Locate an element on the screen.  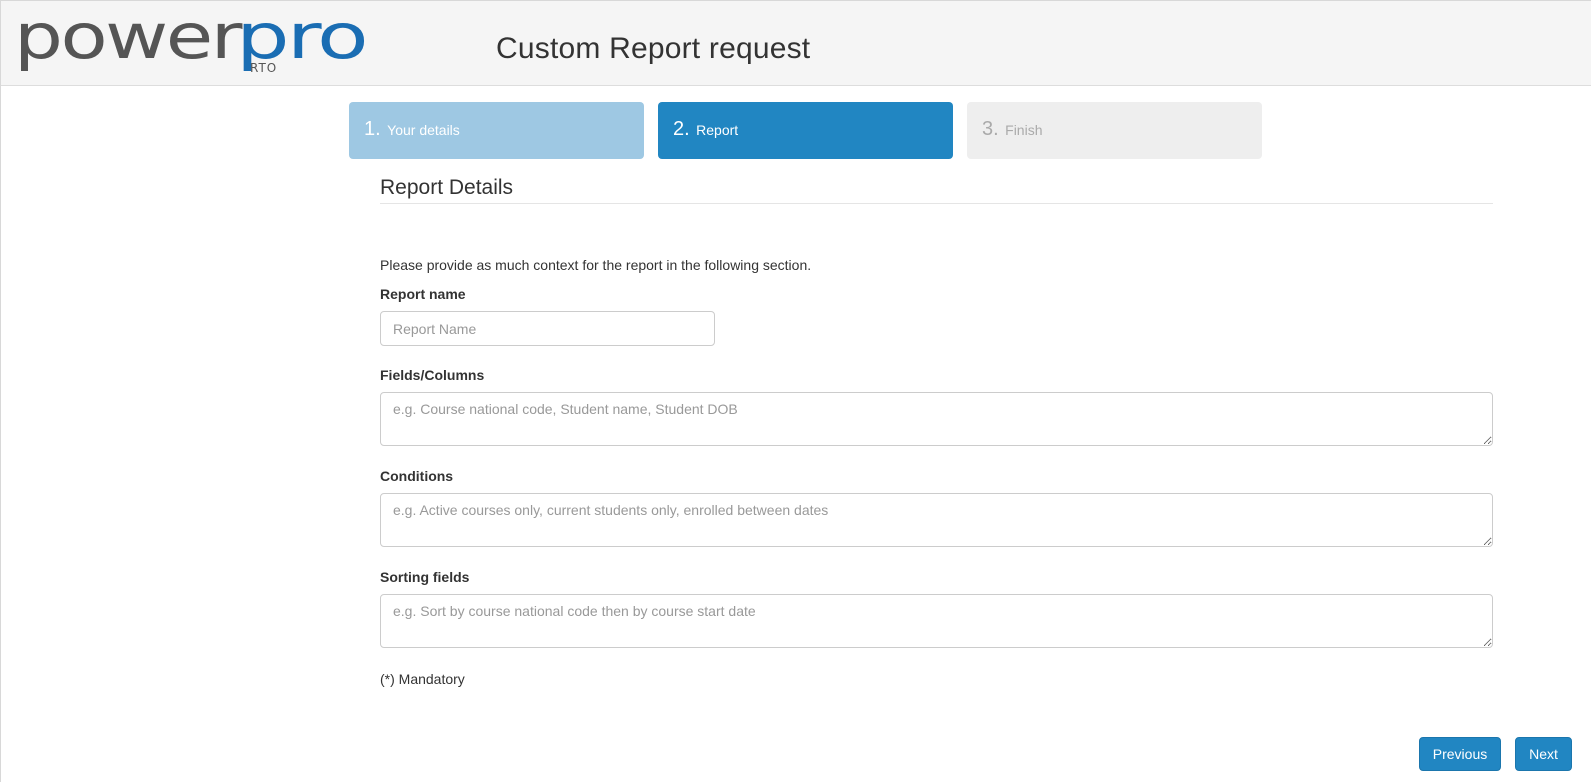
powerpro-logo: power pro RTO is located at coordinates (190, 40).